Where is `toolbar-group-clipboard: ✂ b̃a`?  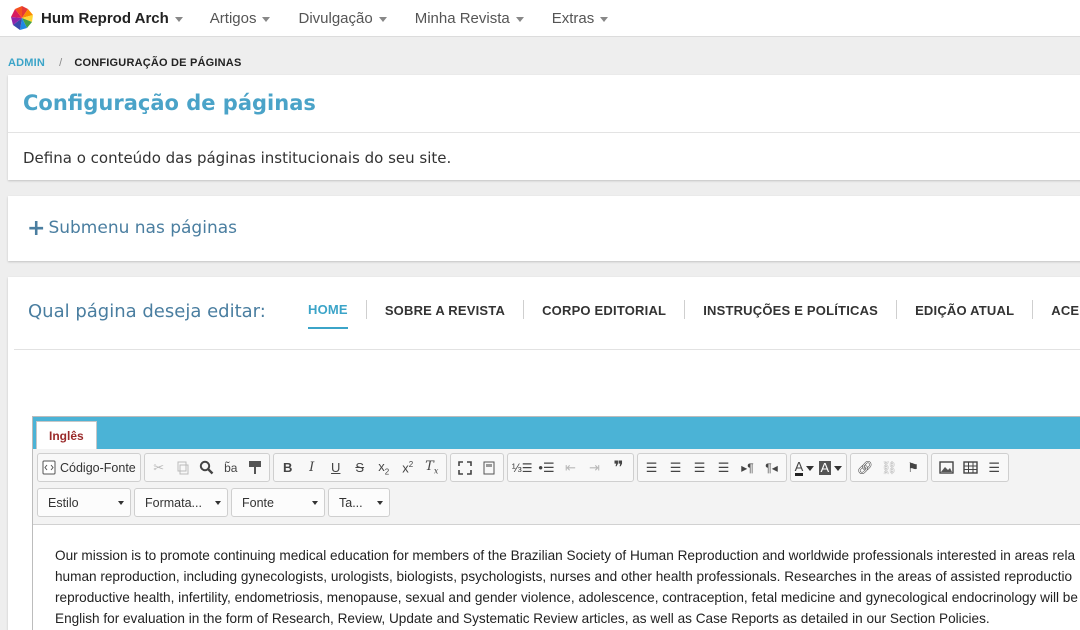 toolbar-group-clipboard: ✂ b̃a is located at coordinates (206, 467).